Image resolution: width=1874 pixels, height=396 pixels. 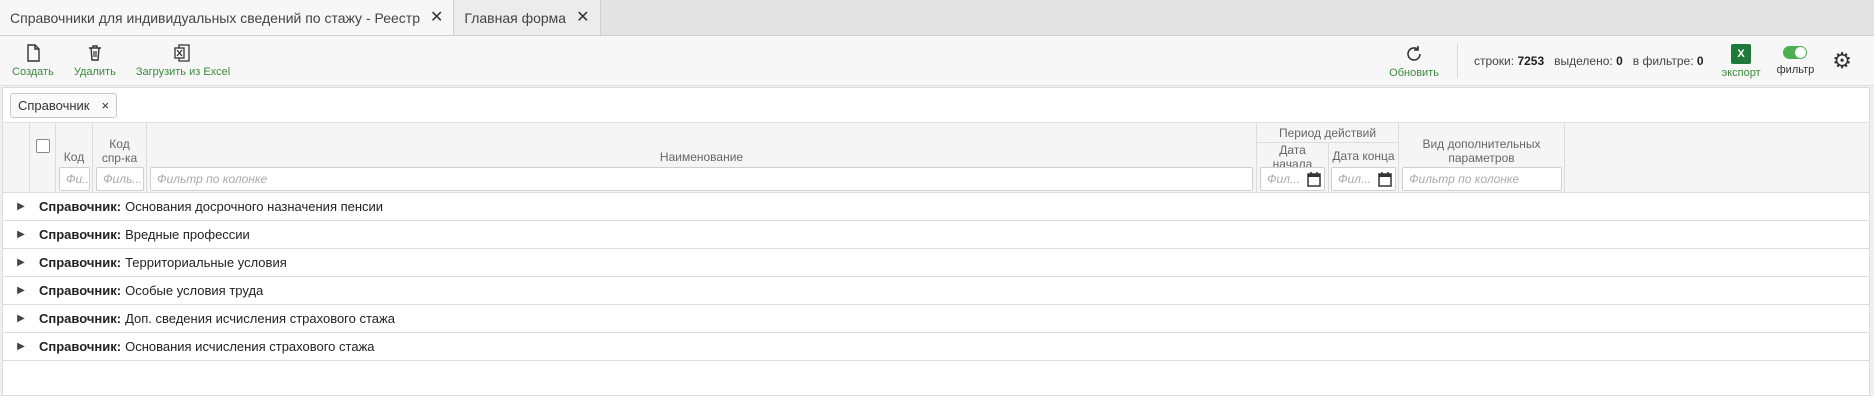 I want to click on grouping-bar: Справочник ×, so click(x=936, y=105).